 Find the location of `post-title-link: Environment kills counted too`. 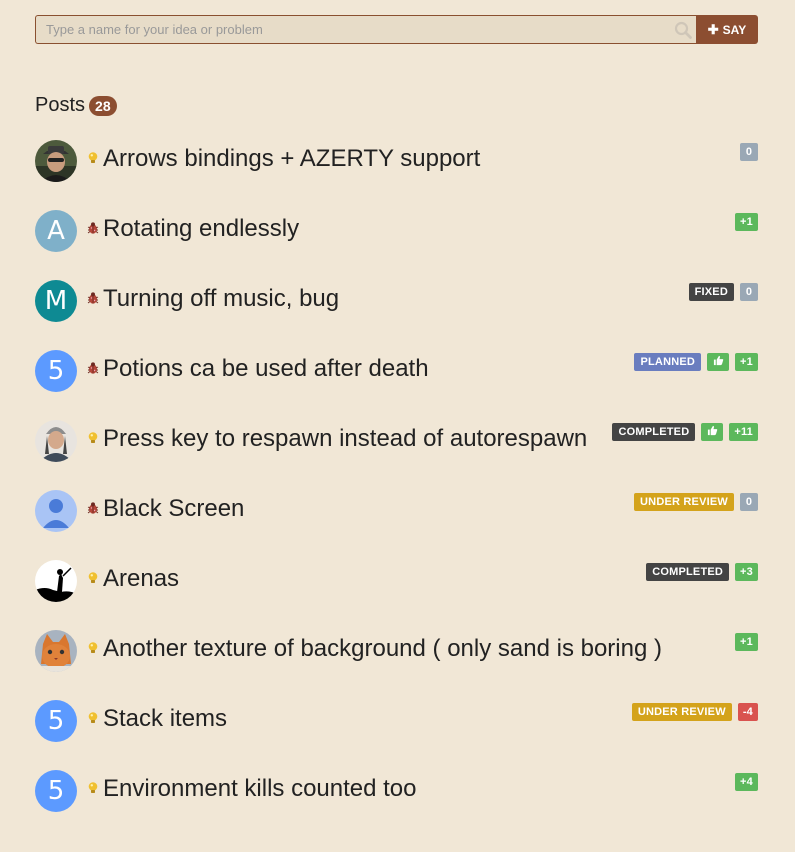

post-title-link: Environment kills counted too is located at coordinates (260, 789).